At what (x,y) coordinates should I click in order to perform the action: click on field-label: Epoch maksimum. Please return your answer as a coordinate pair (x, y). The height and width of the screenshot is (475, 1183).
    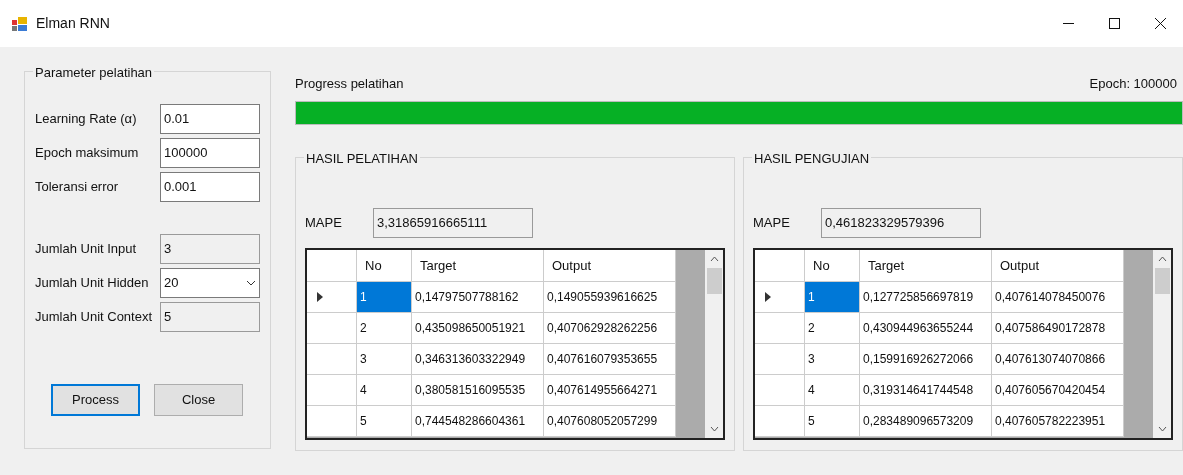
    Looking at the image, I should click on (87, 153).